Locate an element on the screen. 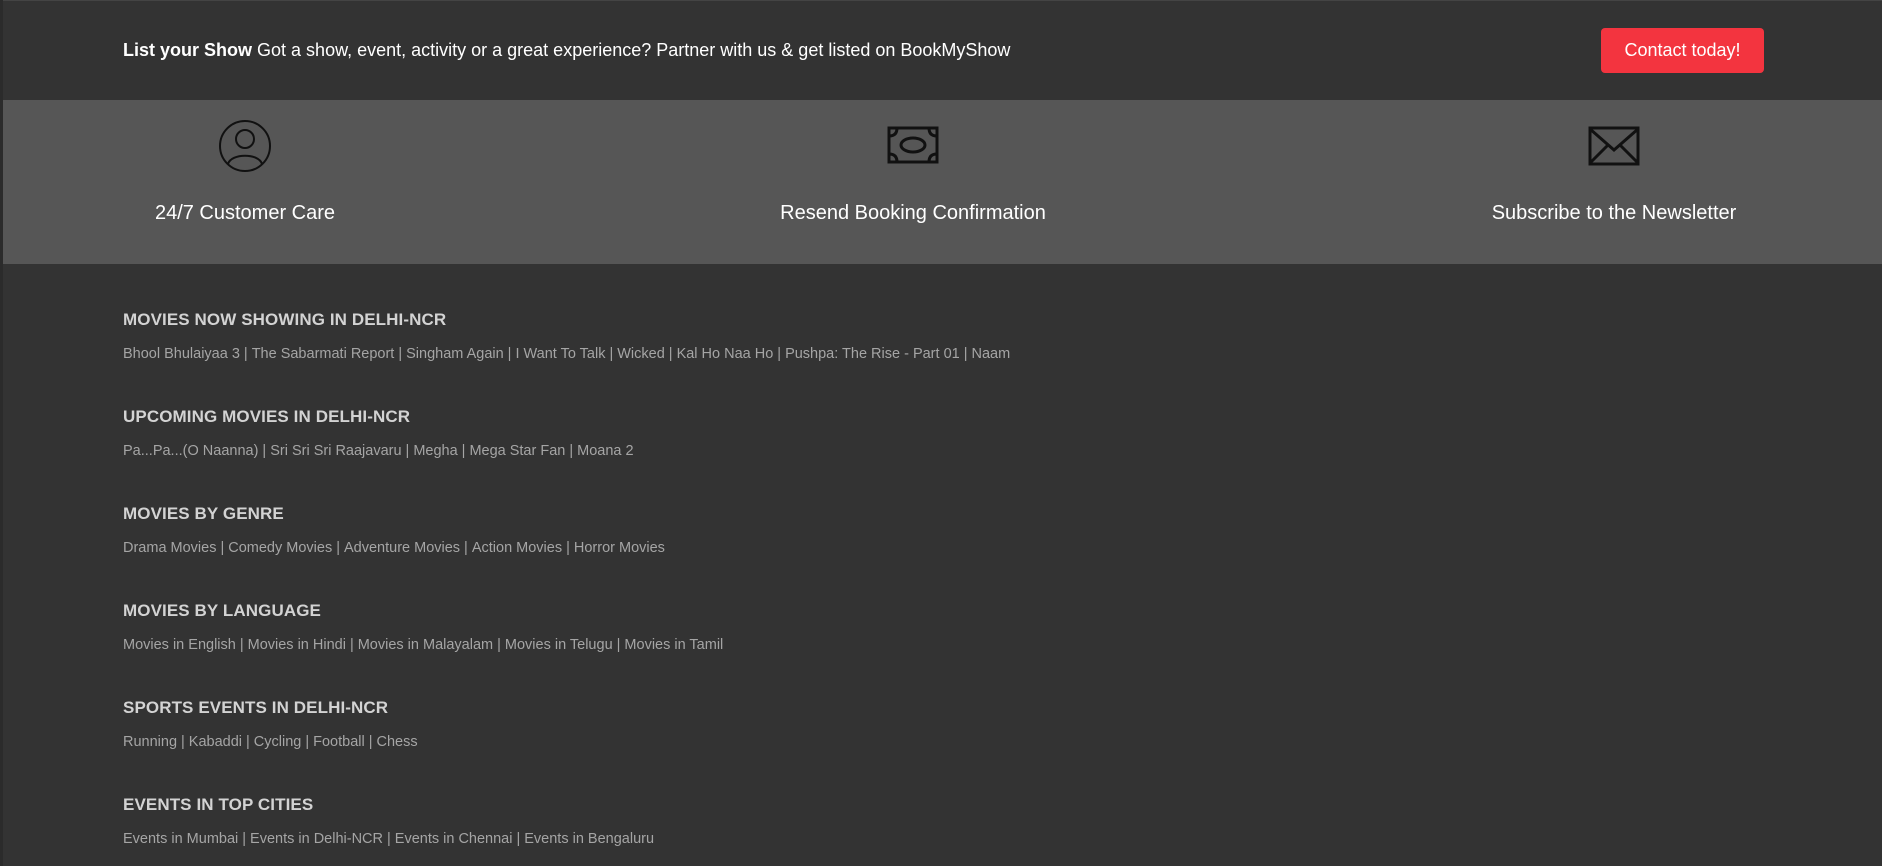 The width and height of the screenshot is (1882, 866). section-heading: SPORTS EVENTS IN DELHI-NCR is located at coordinates (256, 707).